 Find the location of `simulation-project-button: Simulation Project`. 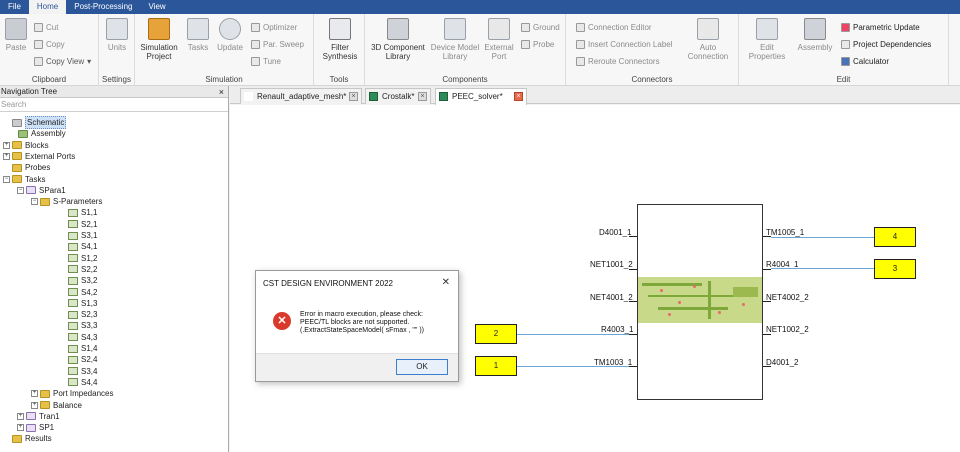

simulation-project-button: Simulation Project is located at coordinates (159, 39).